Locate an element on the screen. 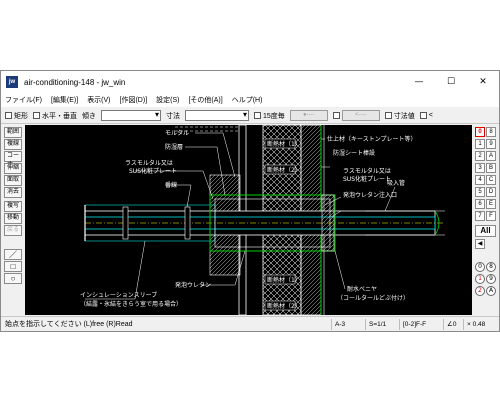 Image resolution: width=500 pixels, height=400 pixels. slope-option: 傾き is located at coordinates (89, 116).